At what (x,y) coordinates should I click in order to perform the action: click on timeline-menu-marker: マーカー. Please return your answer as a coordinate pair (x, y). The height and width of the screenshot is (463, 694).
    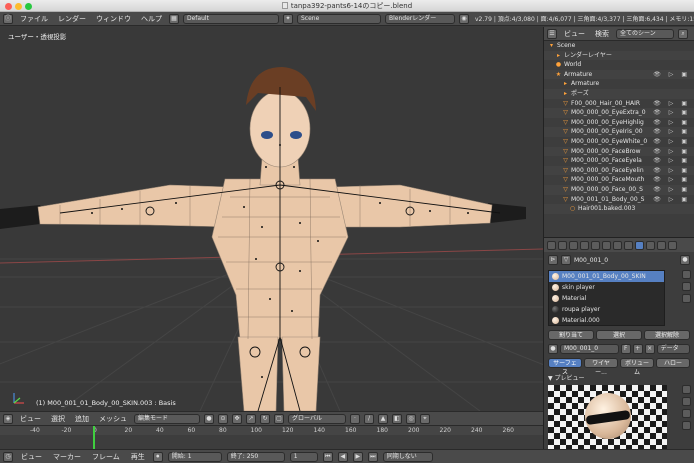
    Looking at the image, I should click on (67, 457).